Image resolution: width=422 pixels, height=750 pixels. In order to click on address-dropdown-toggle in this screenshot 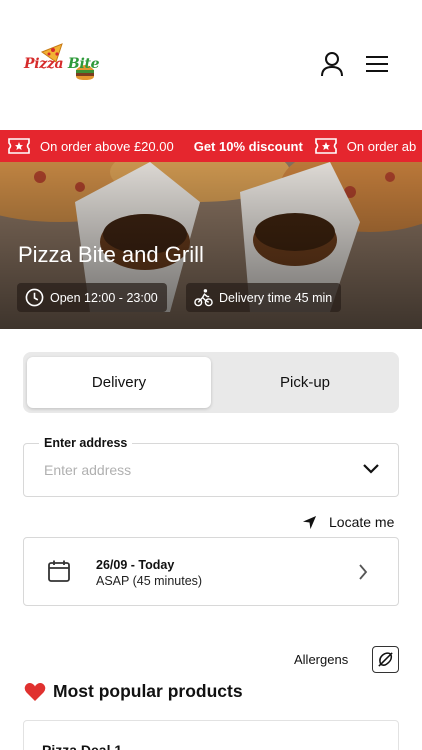, I will do `click(371, 471)`.